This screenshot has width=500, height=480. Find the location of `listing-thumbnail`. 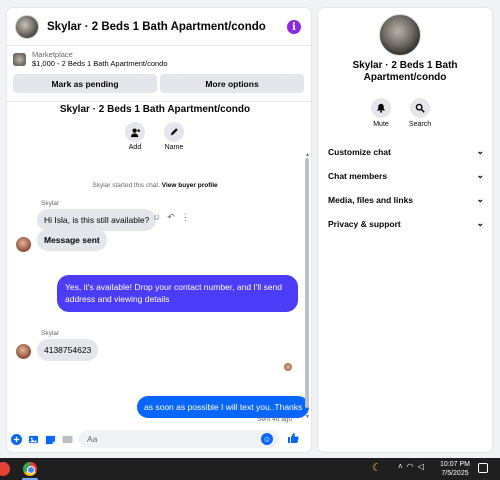

listing-thumbnail is located at coordinates (19, 59).